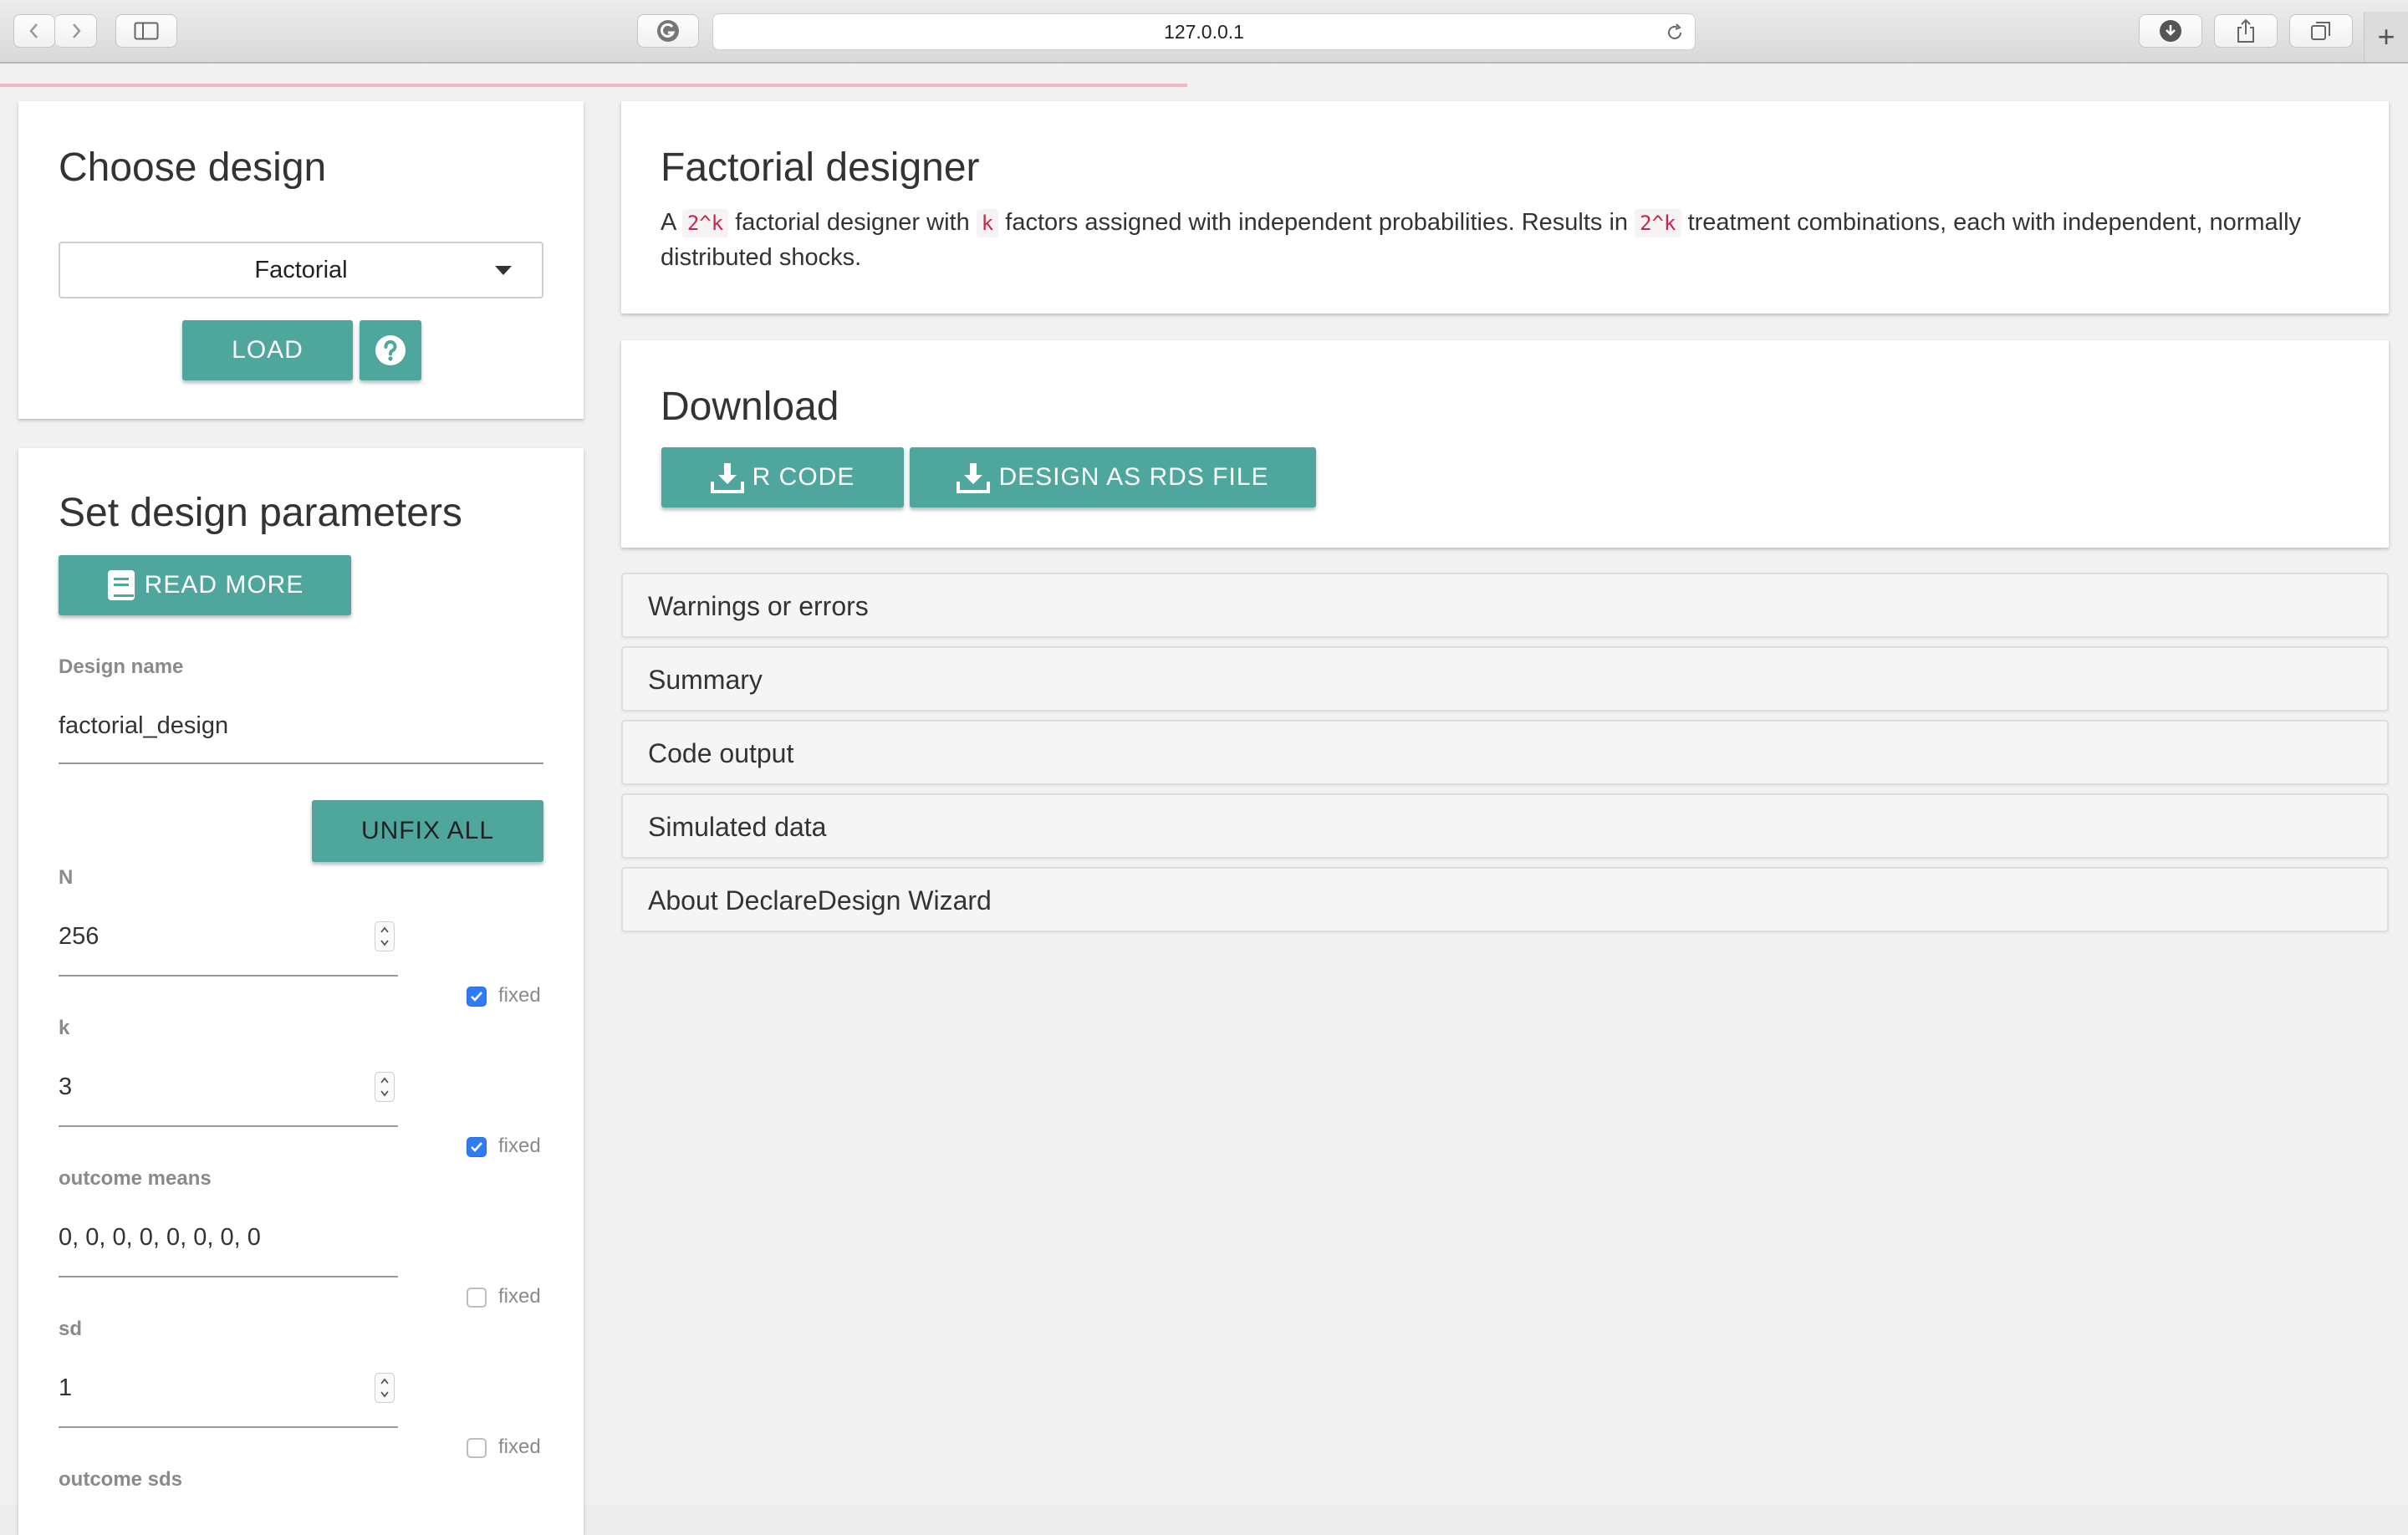 This screenshot has width=2408, height=1535. Describe the element at coordinates (519, 995) in the screenshot. I see `n-fixed-label: fixed` at that location.